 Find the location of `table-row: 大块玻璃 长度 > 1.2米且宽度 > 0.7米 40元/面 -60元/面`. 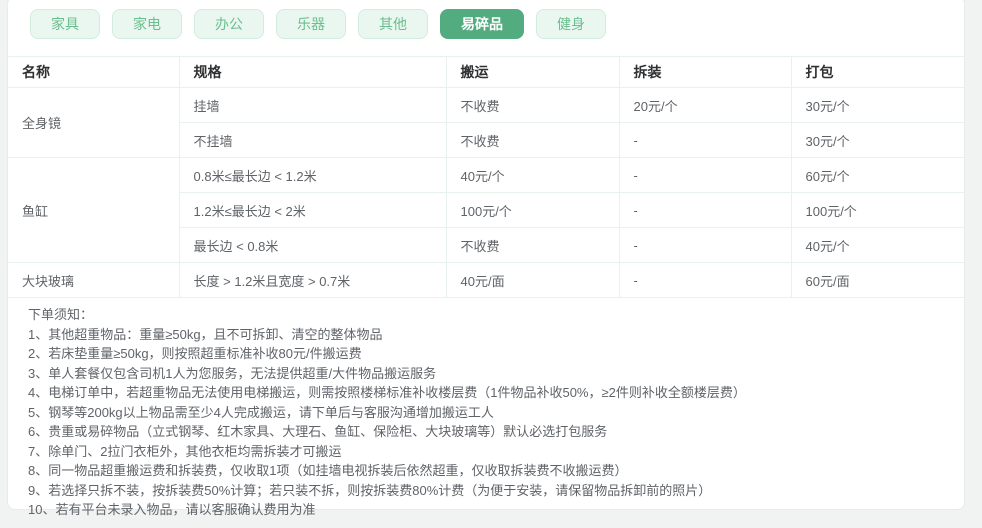

table-row: 大块玻璃 长度 > 1.2米且宽度 > 0.7米 40元/面 -60元/面 is located at coordinates (486, 280).